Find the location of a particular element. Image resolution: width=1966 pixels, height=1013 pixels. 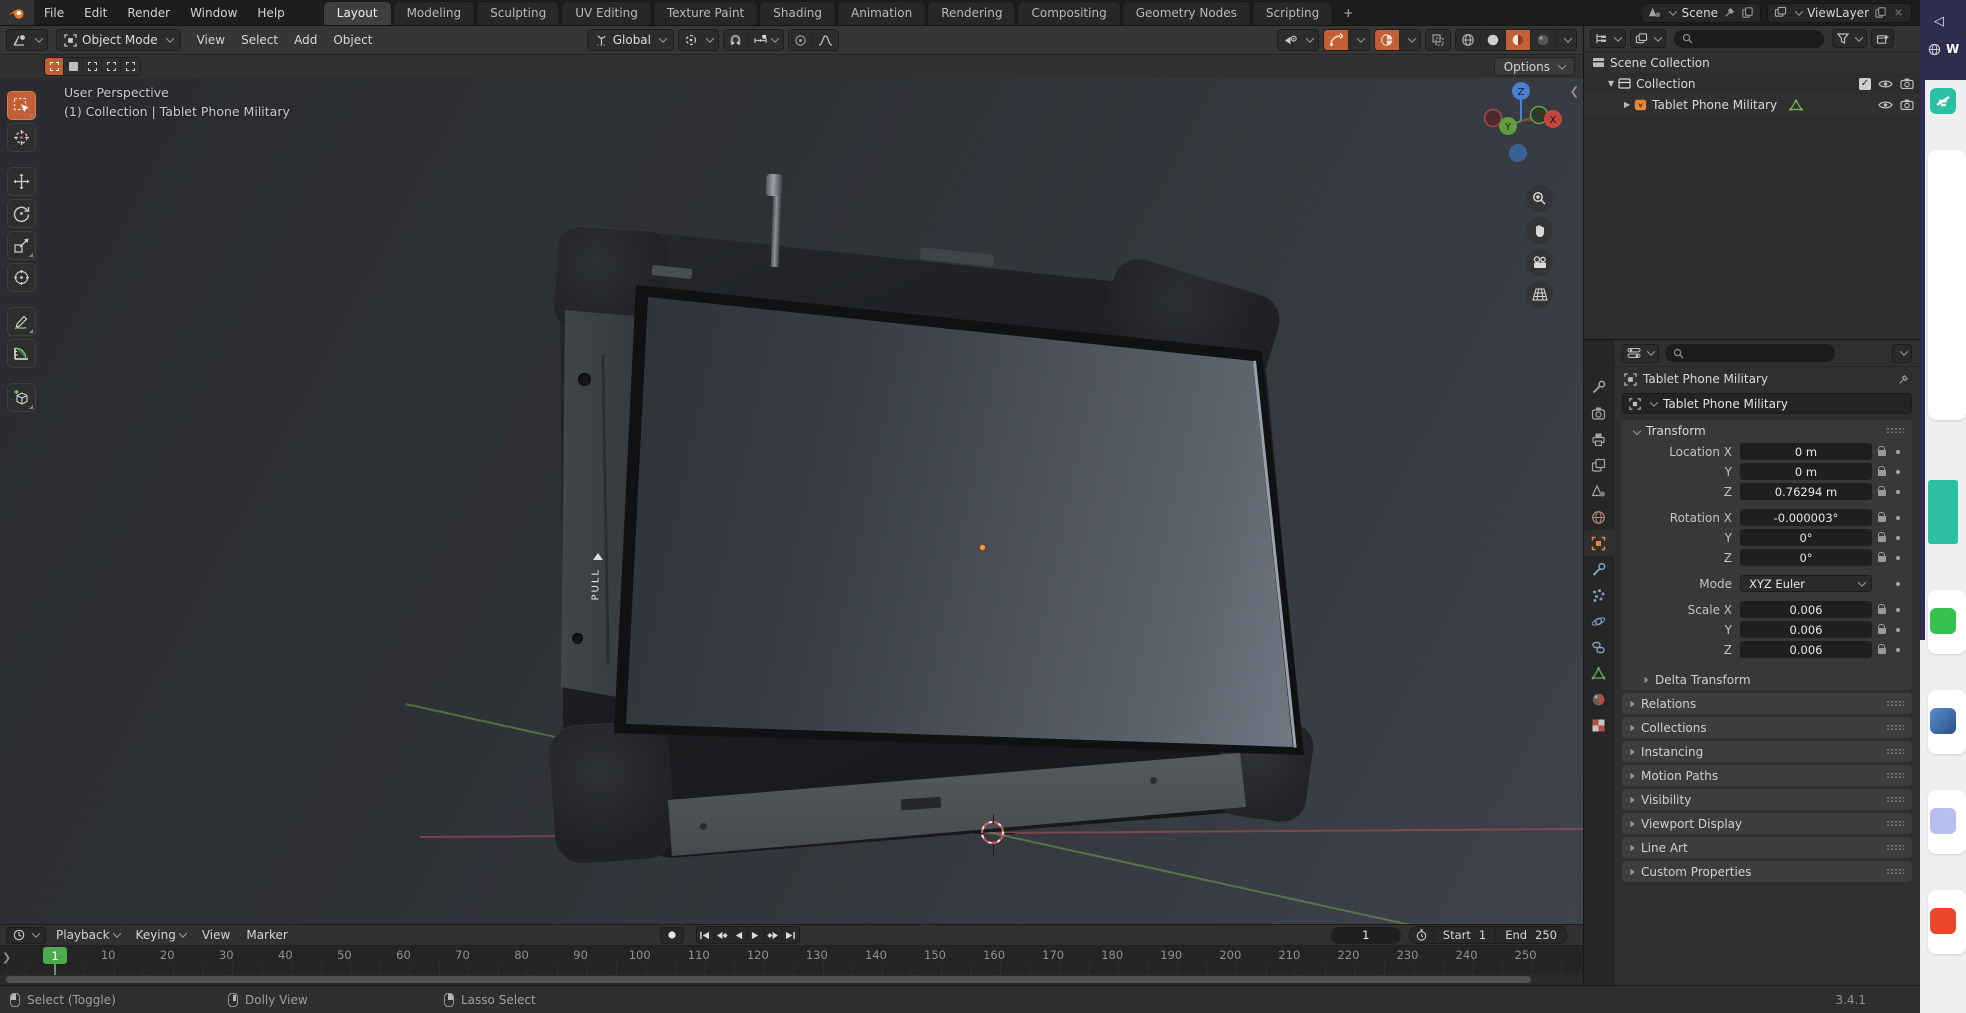

close-icon is located at coordinates (1898, 12).